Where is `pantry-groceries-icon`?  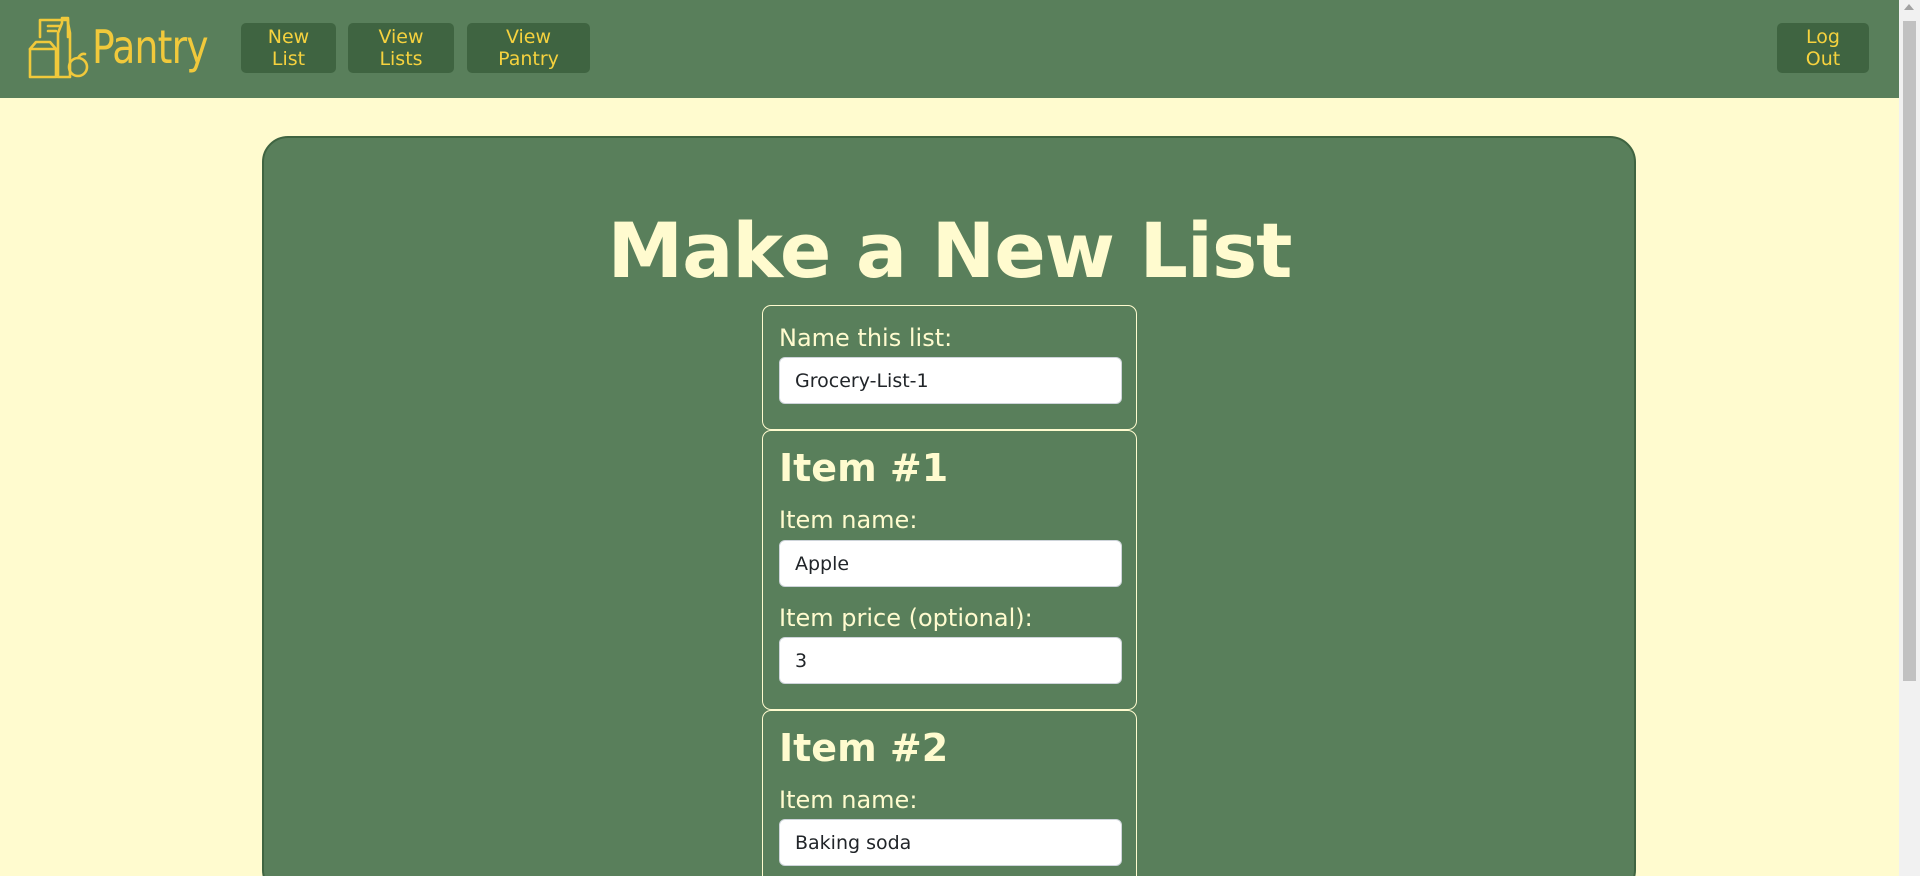 pantry-groceries-icon is located at coordinates (58, 47).